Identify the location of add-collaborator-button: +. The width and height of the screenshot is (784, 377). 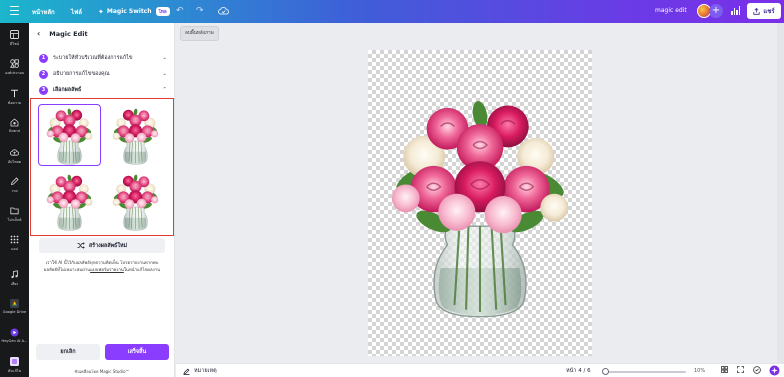
(716, 11).